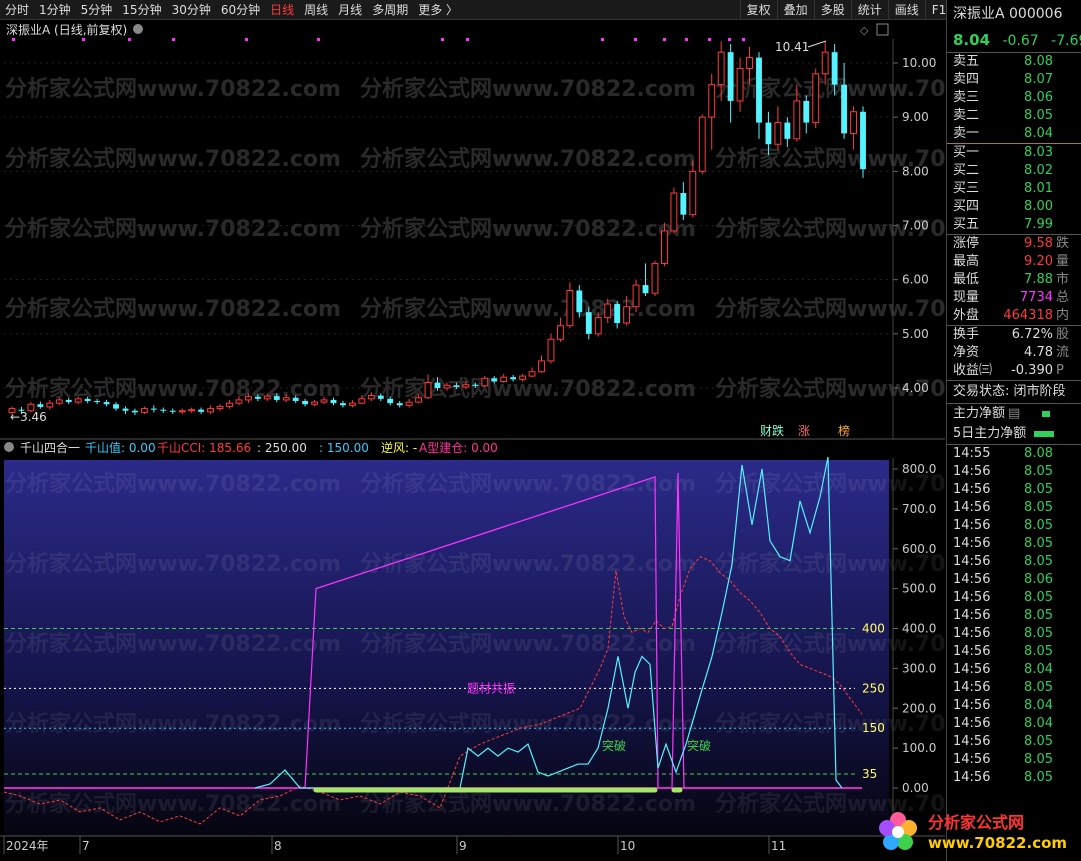  I want to click on price-tick-label: 4.00, so click(915, 388).